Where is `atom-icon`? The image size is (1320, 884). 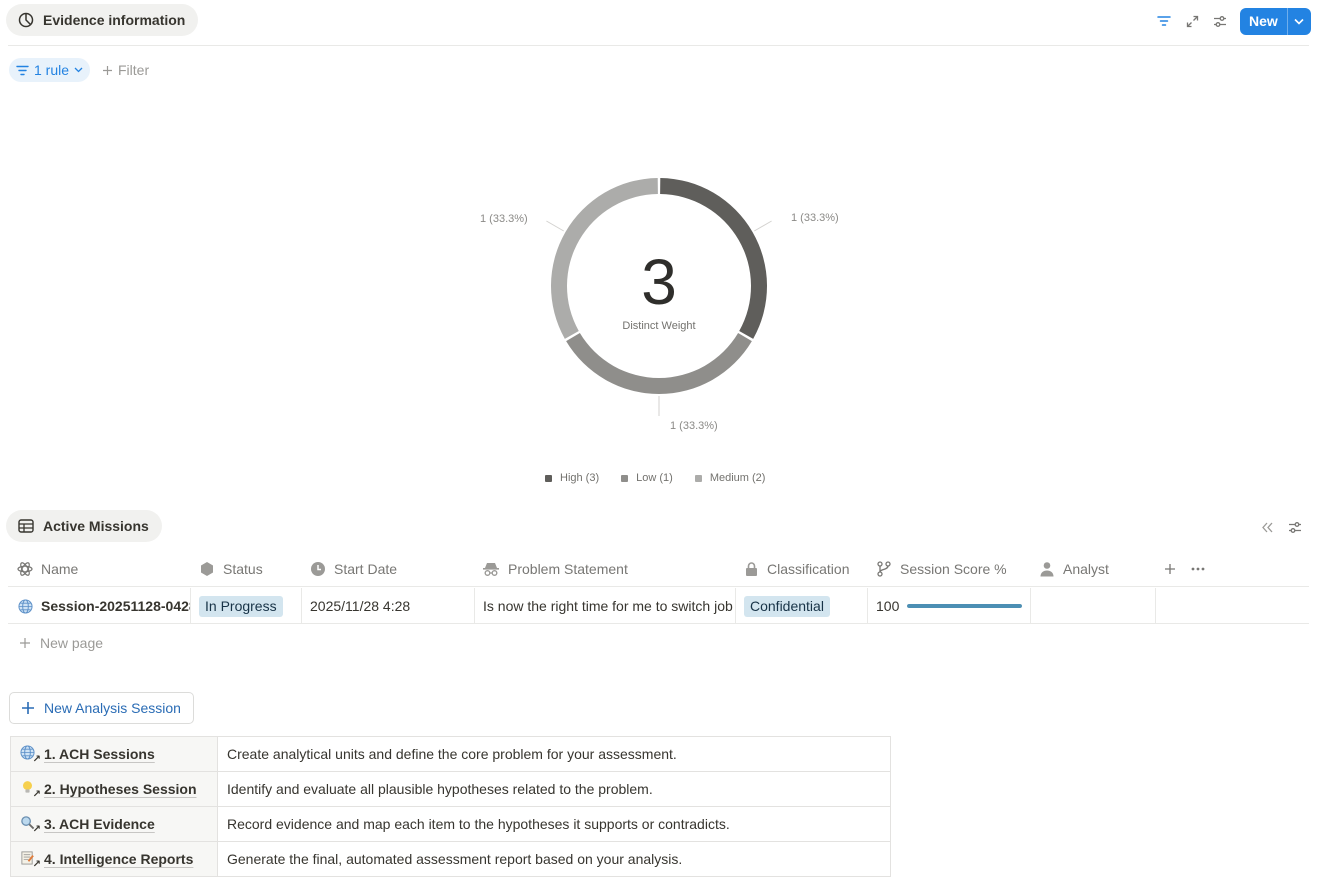 atom-icon is located at coordinates (25, 569).